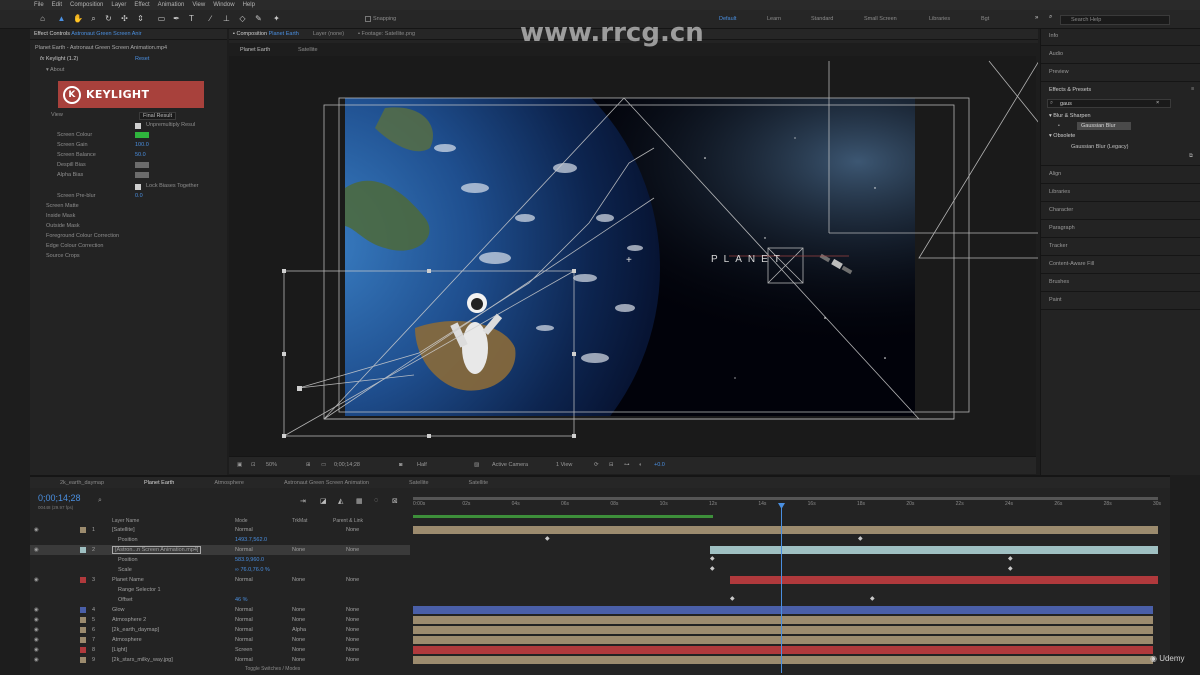  Describe the element at coordinates (172, 186) in the screenshot. I see `fx-prop-lock-biases-together: Lock Biases Together` at that location.